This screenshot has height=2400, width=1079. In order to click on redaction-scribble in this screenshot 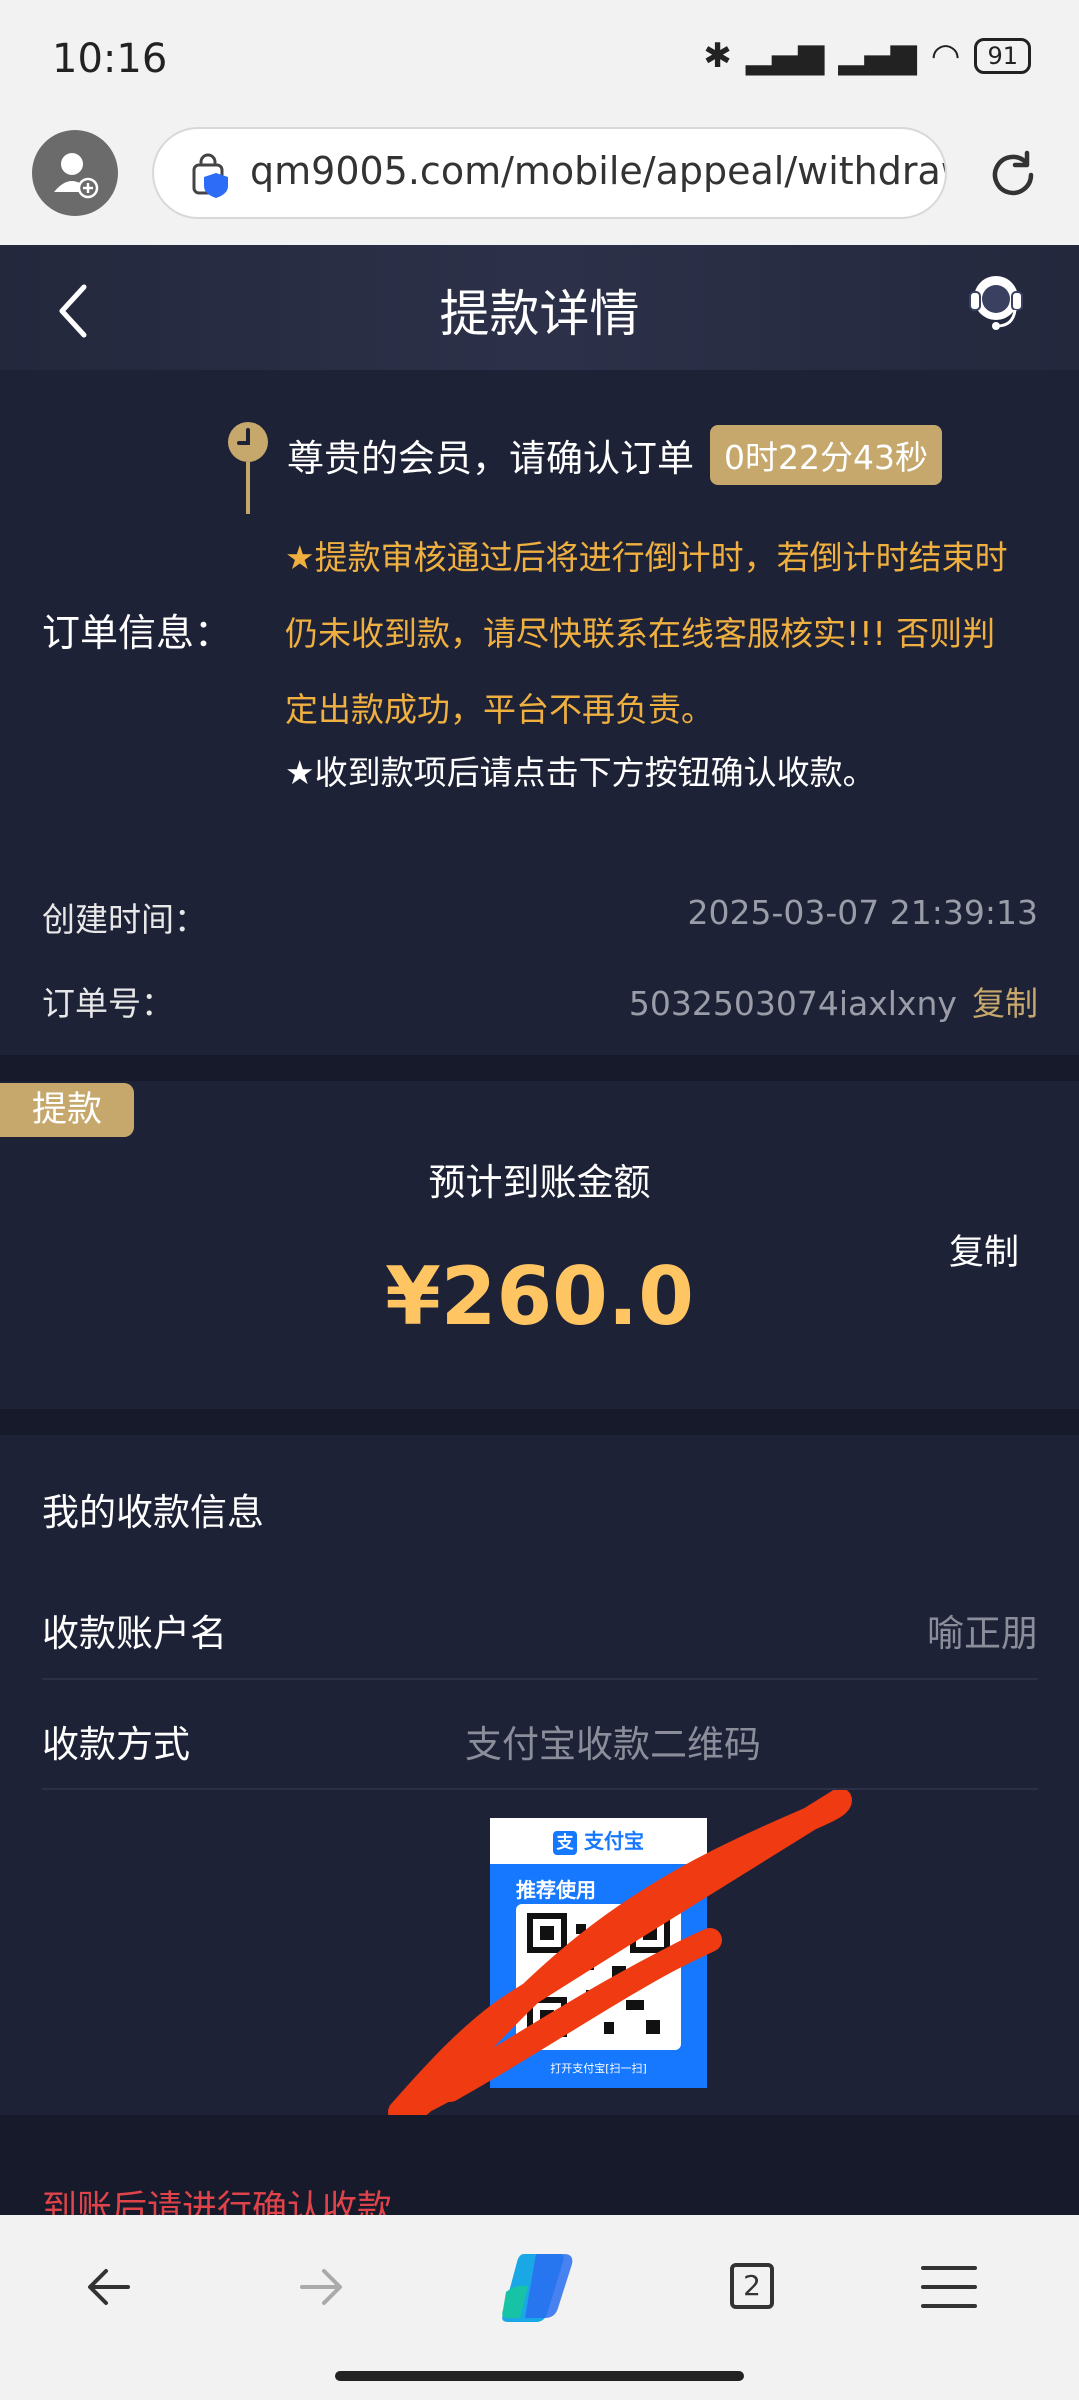, I will do `click(620, 1957)`.